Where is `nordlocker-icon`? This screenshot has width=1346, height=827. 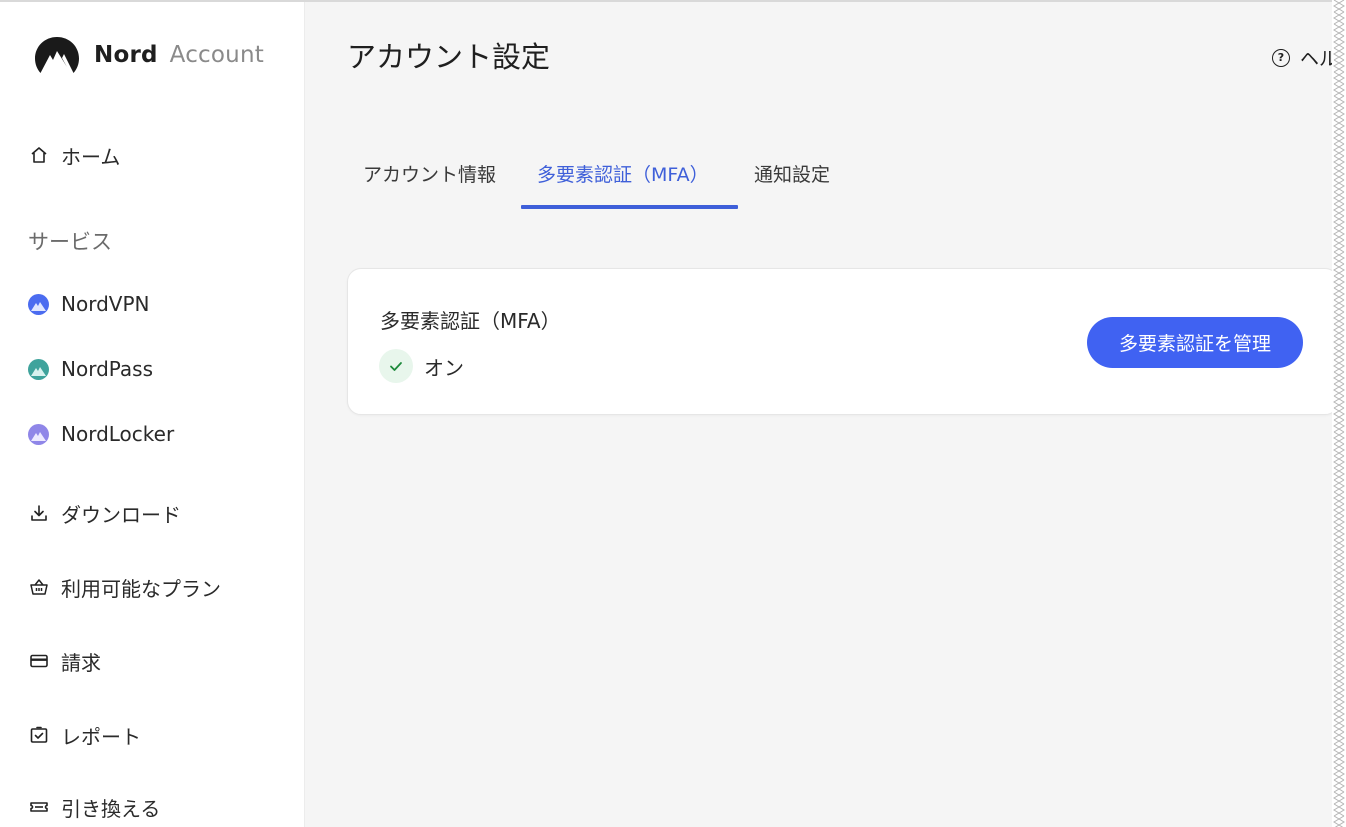 nordlocker-icon is located at coordinates (38, 434).